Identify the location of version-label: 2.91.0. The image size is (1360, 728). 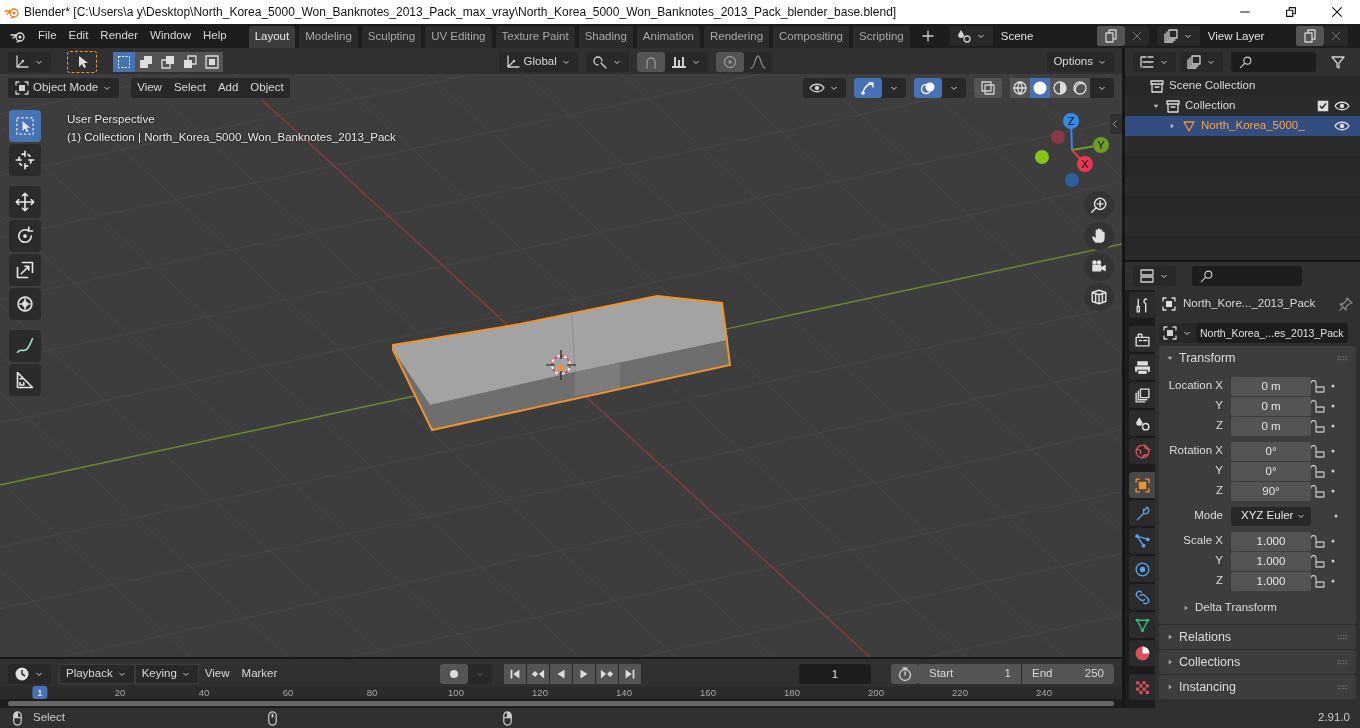
(1334, 718).